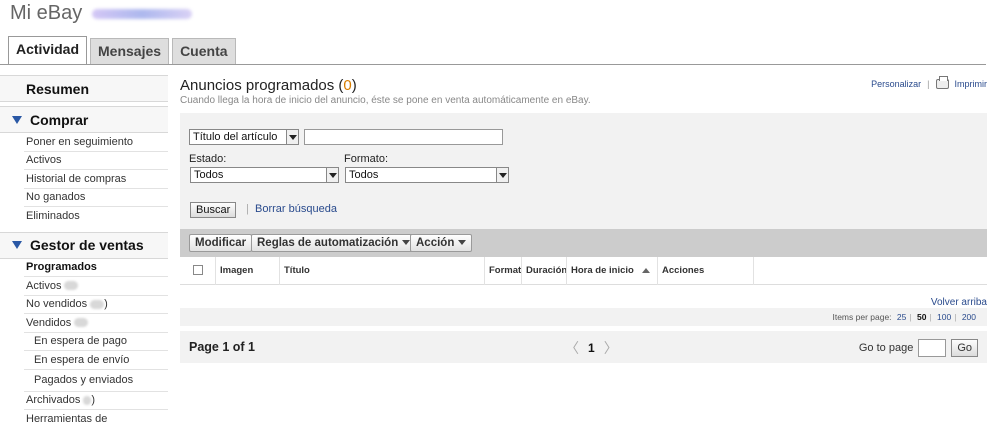 The height and width of the screenshot is (431, 999). I want to click on search-field-select: Título del artículo, so click(244, 137).